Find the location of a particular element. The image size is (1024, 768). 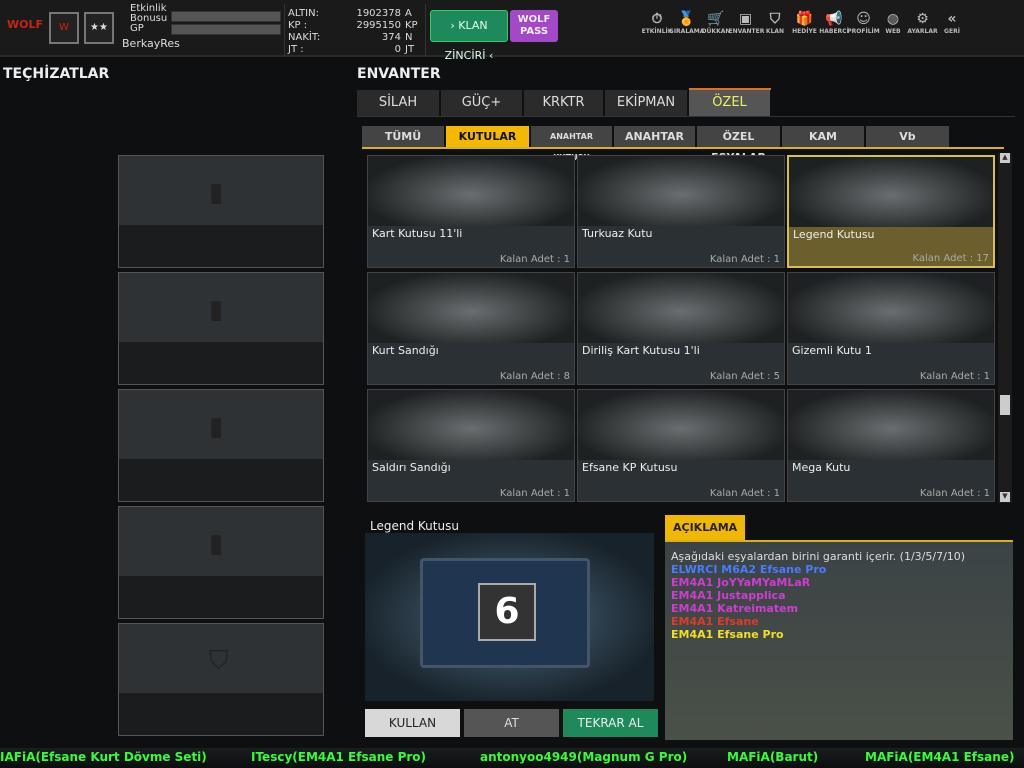

item-name: Saldırı Sandığı is located at coordinates (411, 467).